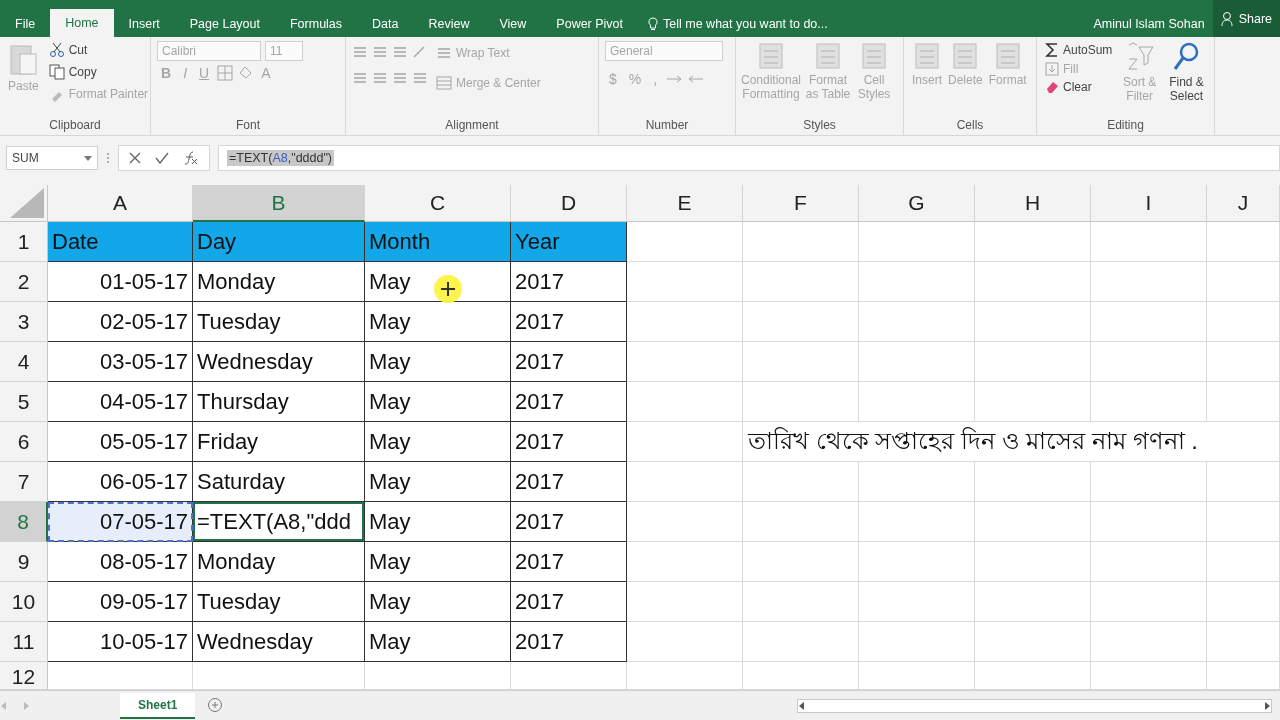 The width and height of the screenshot is (1280, 720). What do you see at coordinates (1034, 706) in the screenshot?
I see `horizontal-scrollbar` at bounding box center [1034, 706].